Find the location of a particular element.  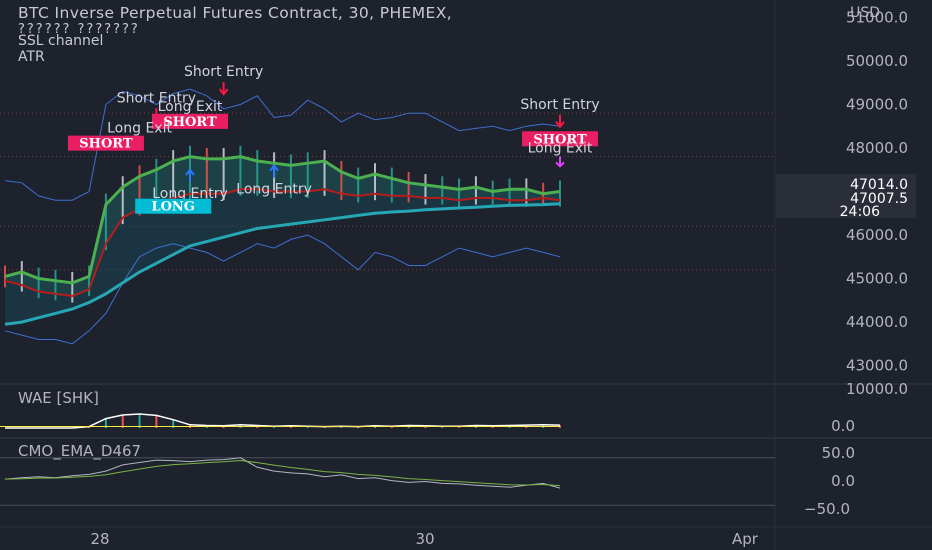

price-tick: 50000.0 is located at coordinates (877, 61).